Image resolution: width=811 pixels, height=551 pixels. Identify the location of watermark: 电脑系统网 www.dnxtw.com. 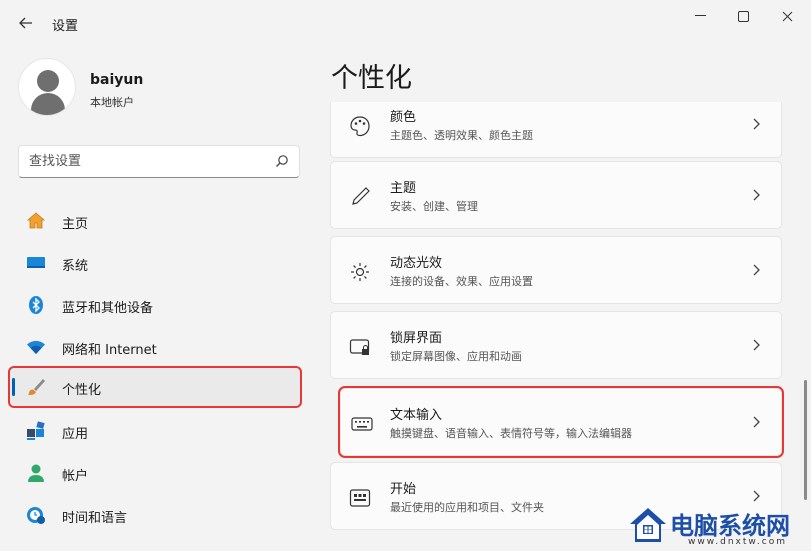
(718, 527).